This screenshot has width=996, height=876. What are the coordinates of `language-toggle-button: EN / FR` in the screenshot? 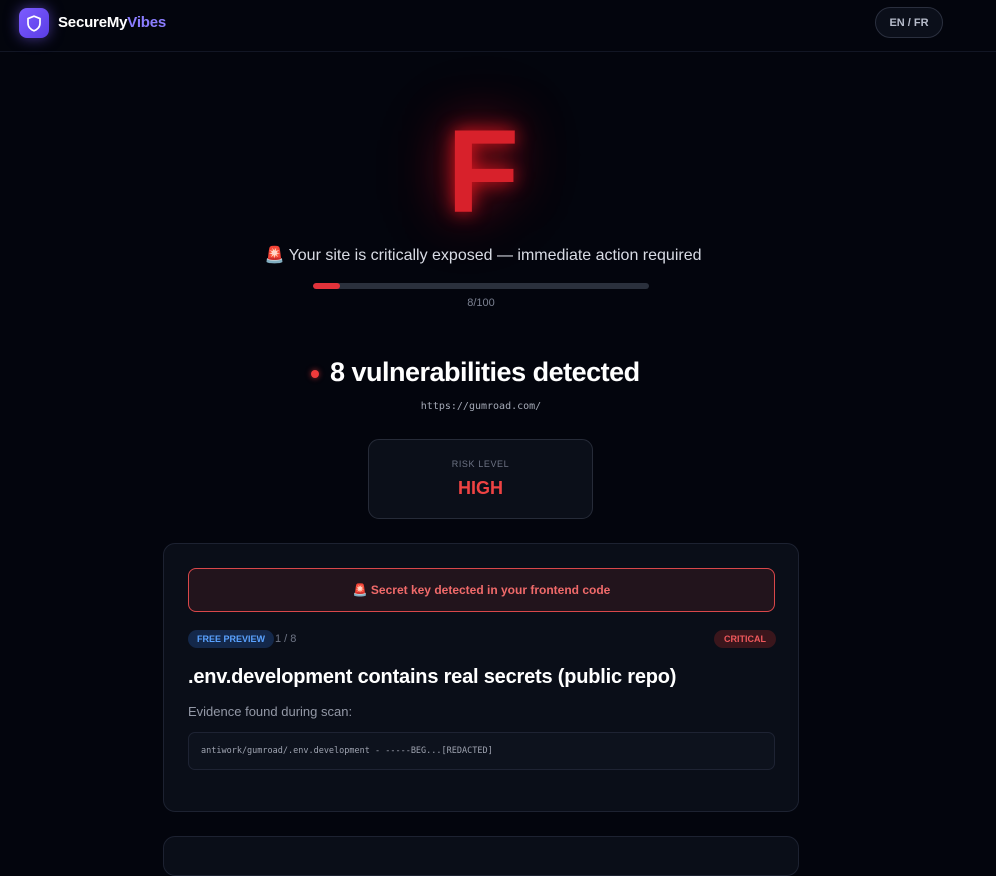 It's located at (909, 22).